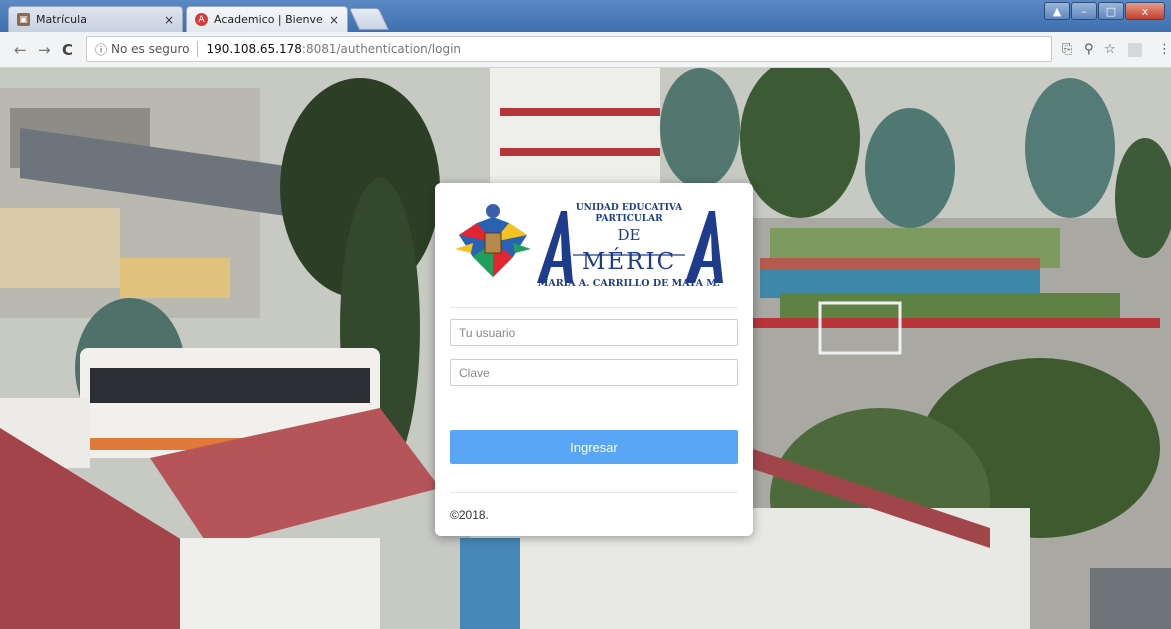 The image size is (1171, 629). Describe the element at coordinates (1135, 50) in the screenshot. I see `extension-icon` at that location.